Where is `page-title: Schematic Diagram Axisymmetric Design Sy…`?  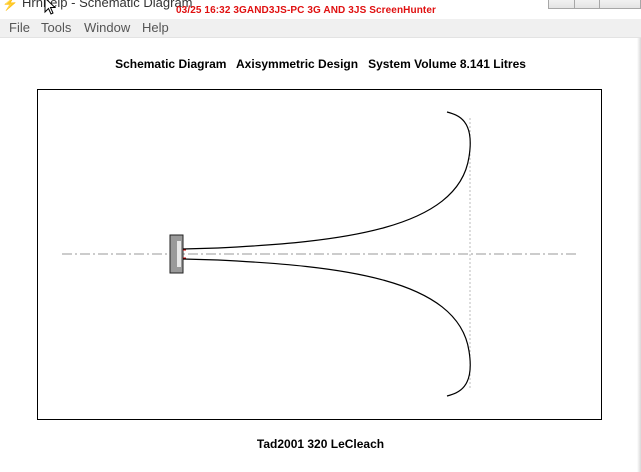 page-title: Schematic Diagram Axisymmetric Design Sy… is located at coordinates (320, 64).